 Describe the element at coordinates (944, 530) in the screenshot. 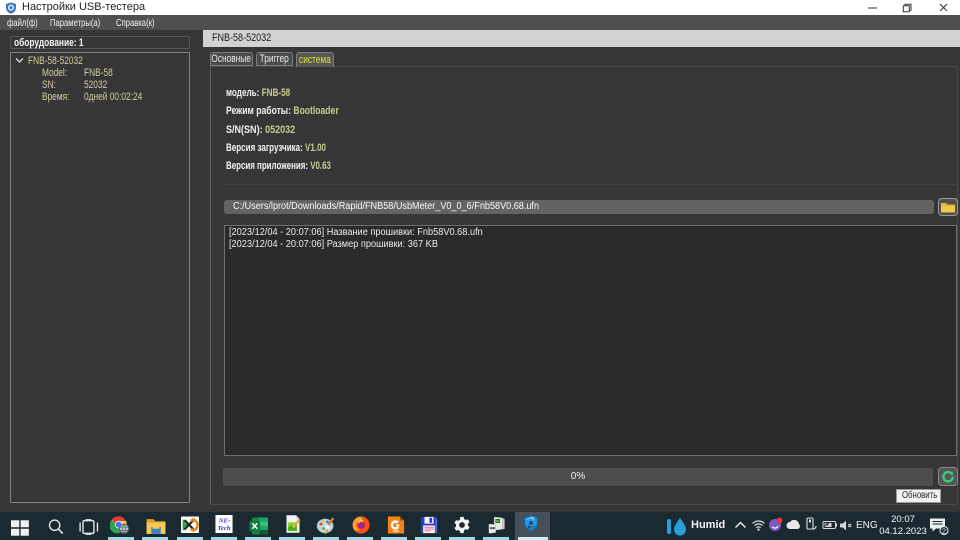

I see `svg-text: 2` at that location.